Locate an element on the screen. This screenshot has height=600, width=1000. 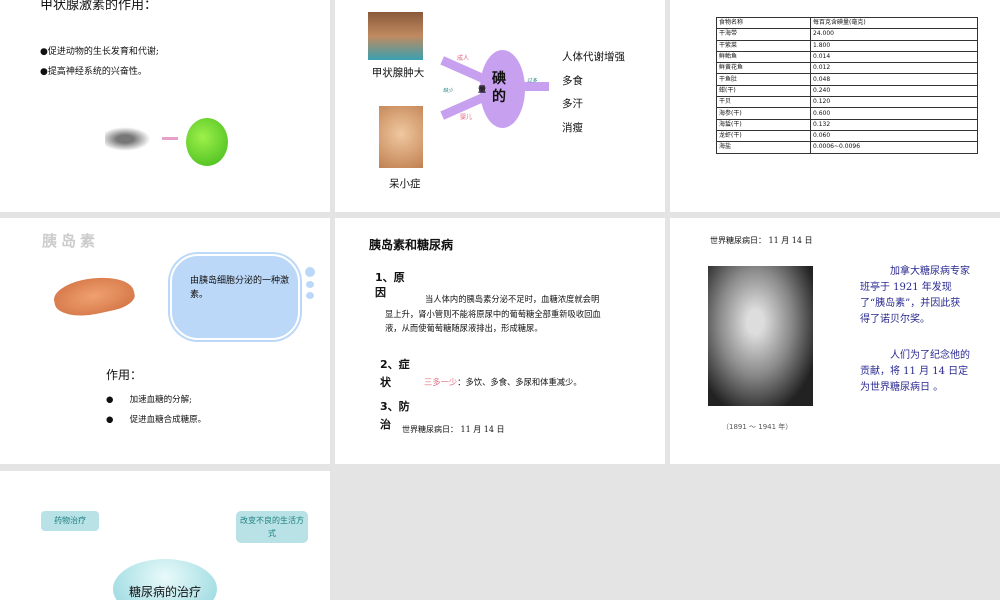
bullet-text: 加速血糖的分解; is located at coordinates (161, 400).